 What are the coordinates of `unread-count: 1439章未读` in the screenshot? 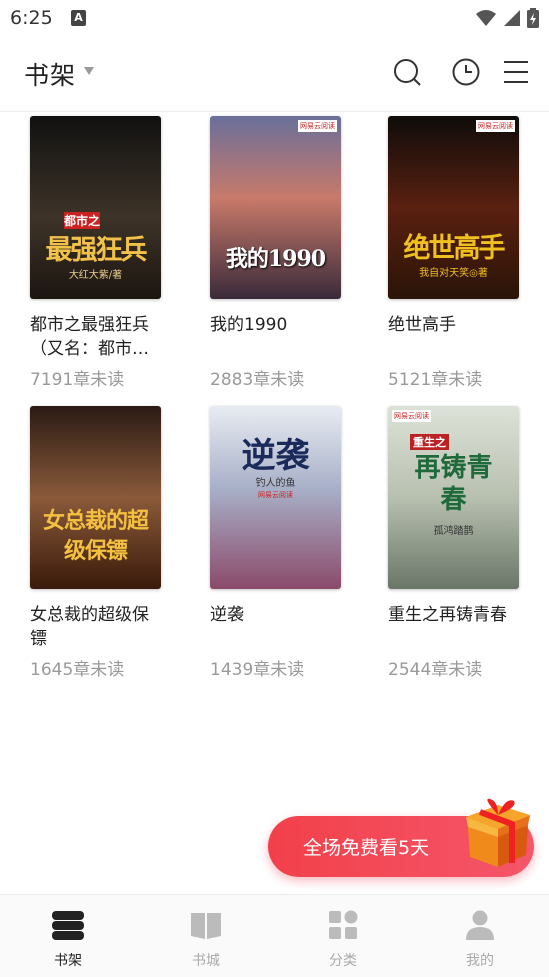 It's located at (257, 670).